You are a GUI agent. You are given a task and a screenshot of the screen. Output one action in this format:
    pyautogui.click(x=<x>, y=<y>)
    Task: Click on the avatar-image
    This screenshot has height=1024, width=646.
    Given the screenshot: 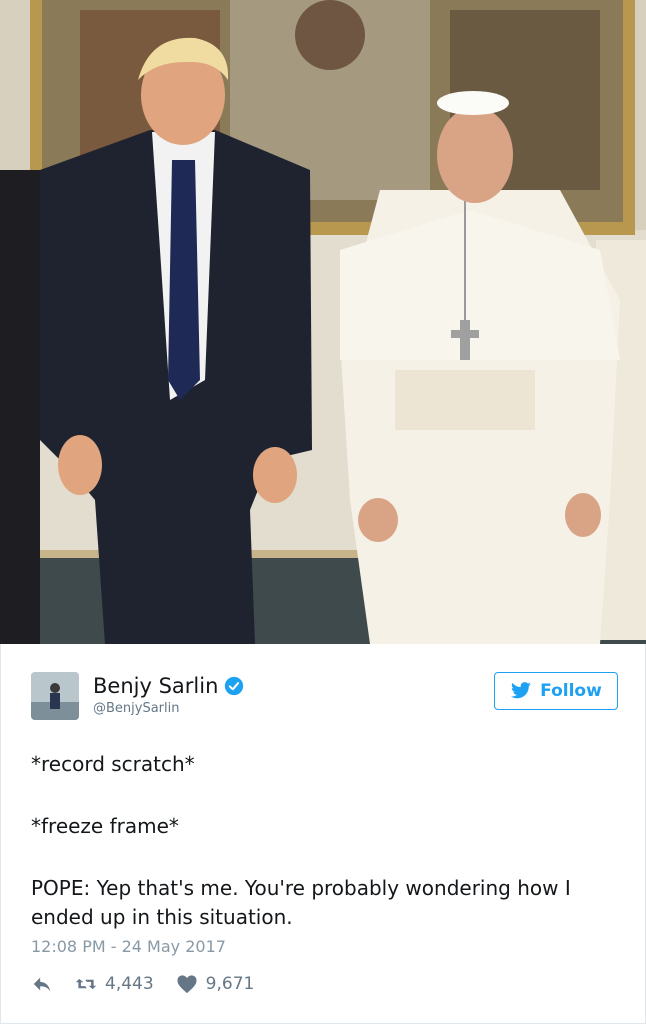 What is the action you would take?
    pyautogui.click(x=55, y=696)
    